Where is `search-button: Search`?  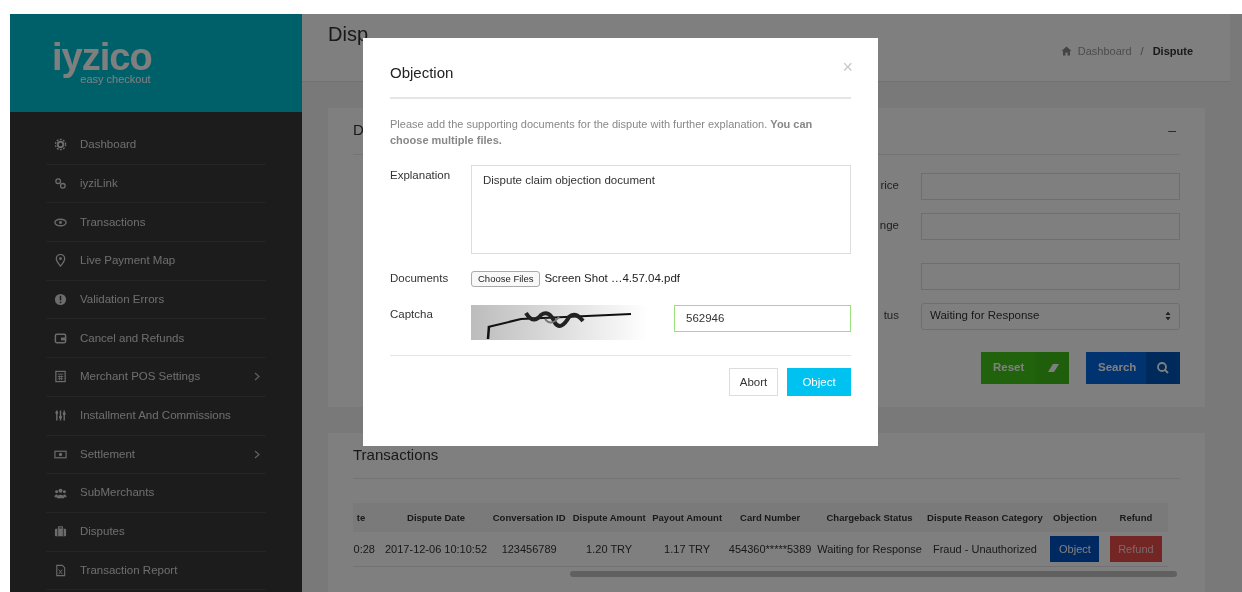 search-button: Search is located at coordinates (1133, 367).